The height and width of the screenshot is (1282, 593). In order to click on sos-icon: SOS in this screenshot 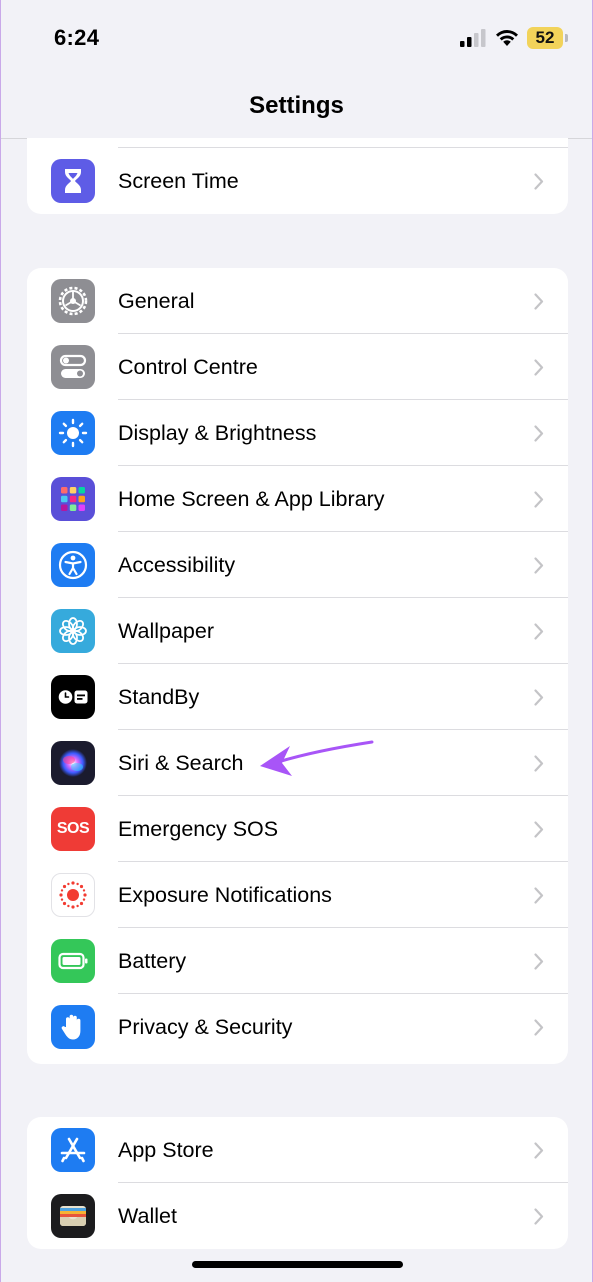, I will do `click(73, 829)`.